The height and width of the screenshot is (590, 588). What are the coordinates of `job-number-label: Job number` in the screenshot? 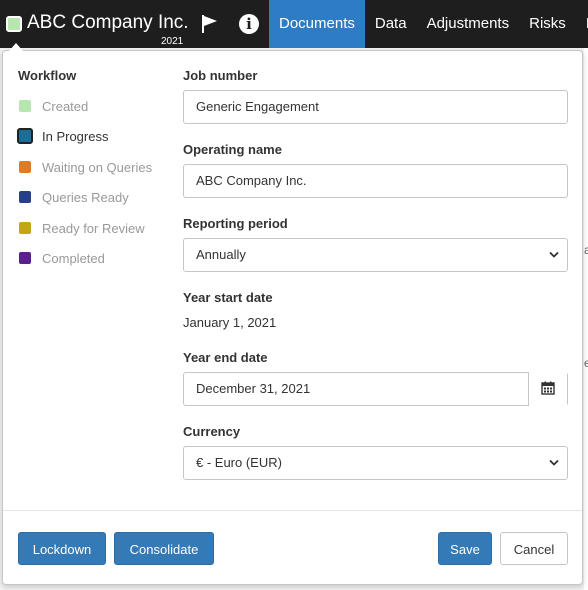 It's located at (220, 75).